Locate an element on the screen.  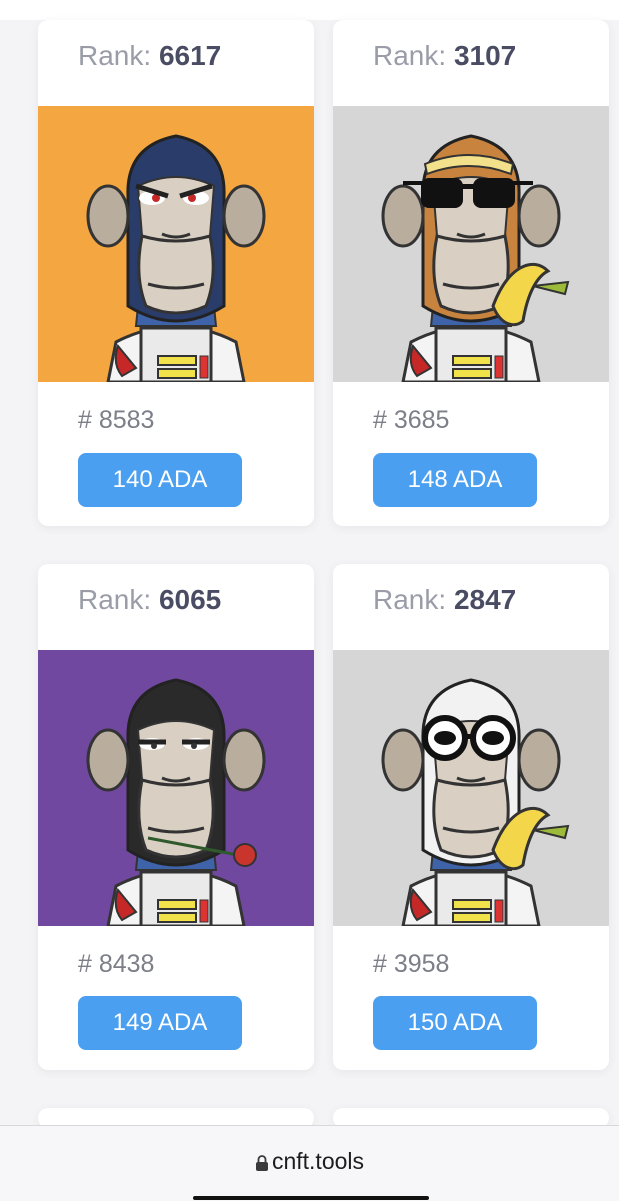
rank-value: 3107 is located at coordinates (485, 55).